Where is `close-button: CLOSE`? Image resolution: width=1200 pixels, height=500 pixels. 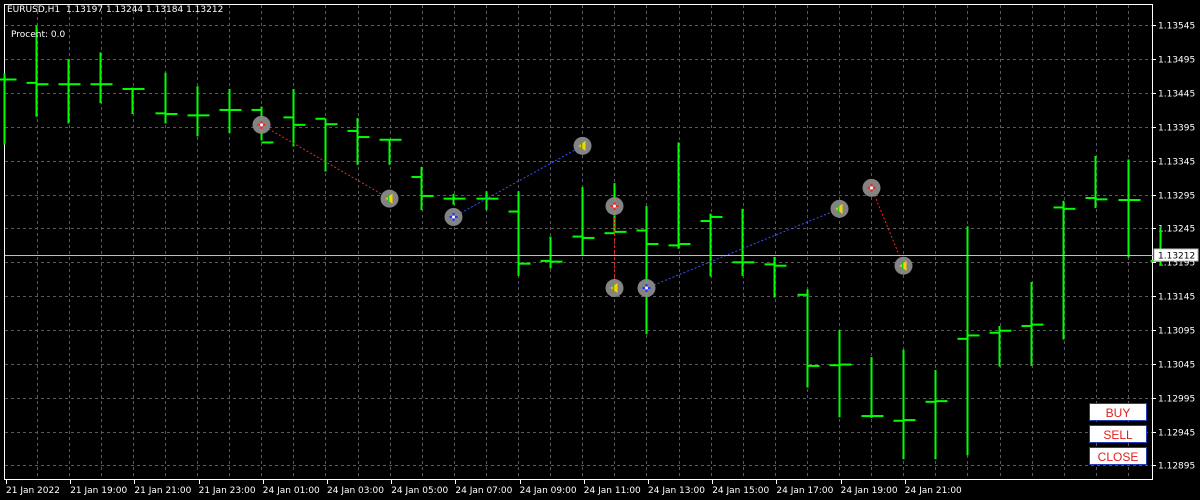 close-button: CLOSE is located at coordinates (1118, 456).